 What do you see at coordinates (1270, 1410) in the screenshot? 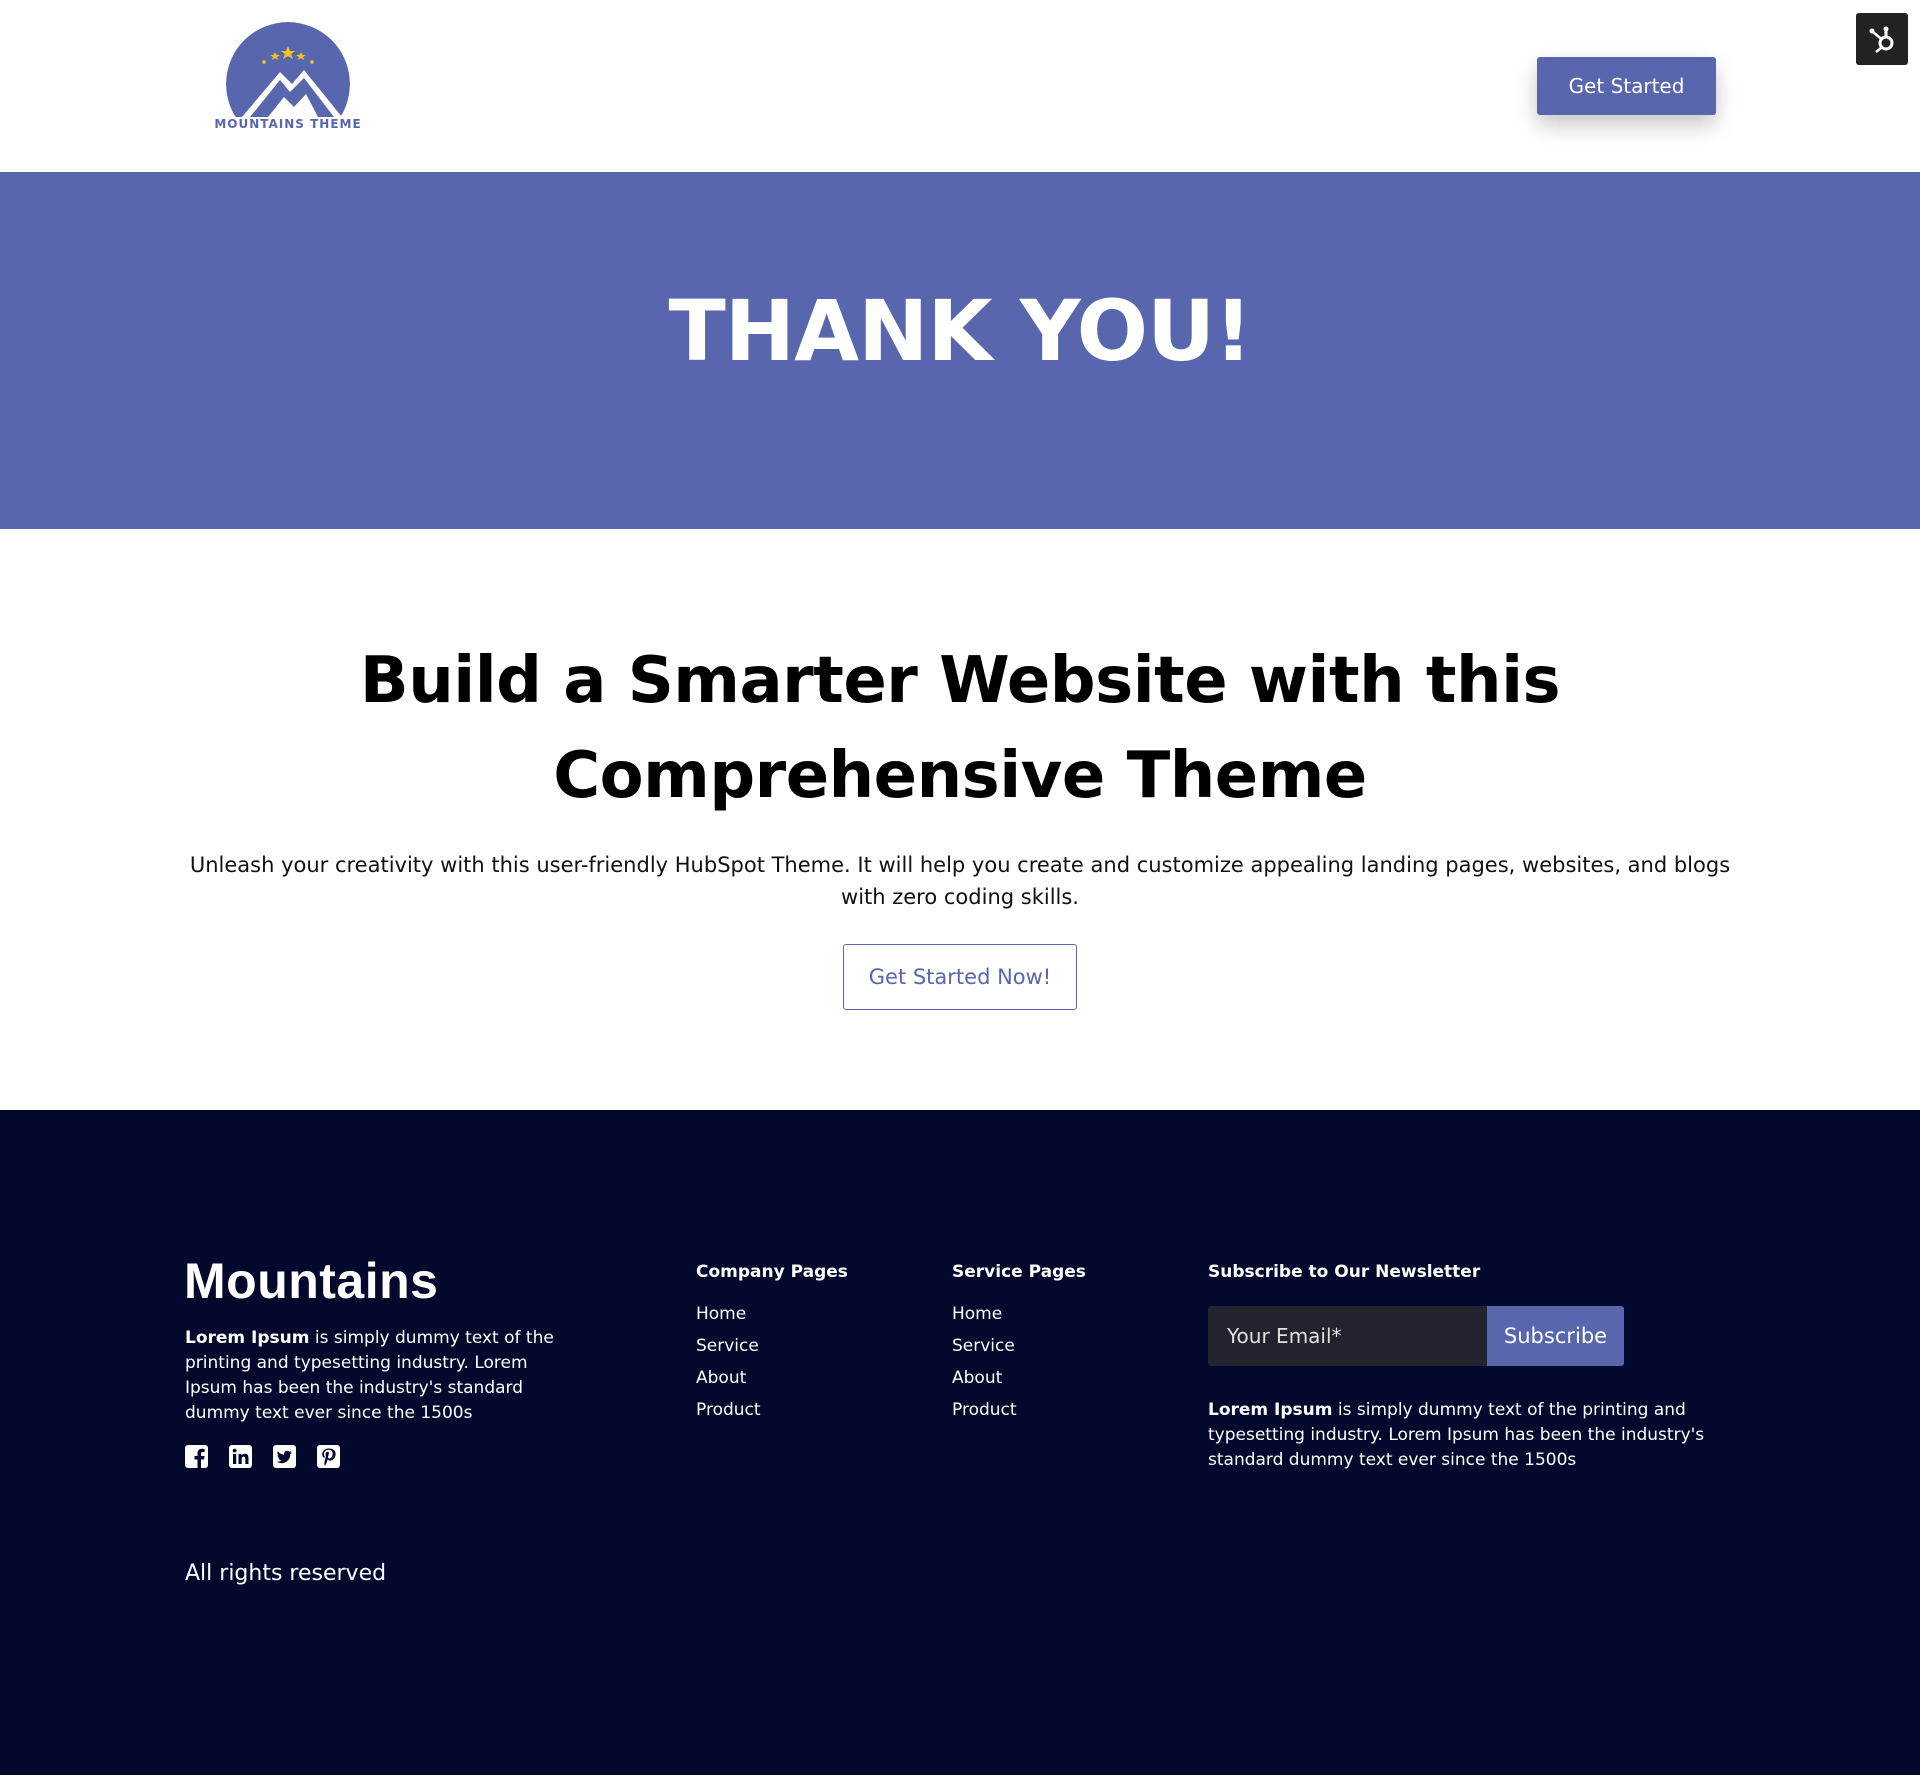
I see `newsletter-desc-bold: Lorem Ipsum` at bounding box center [1270, 1410].